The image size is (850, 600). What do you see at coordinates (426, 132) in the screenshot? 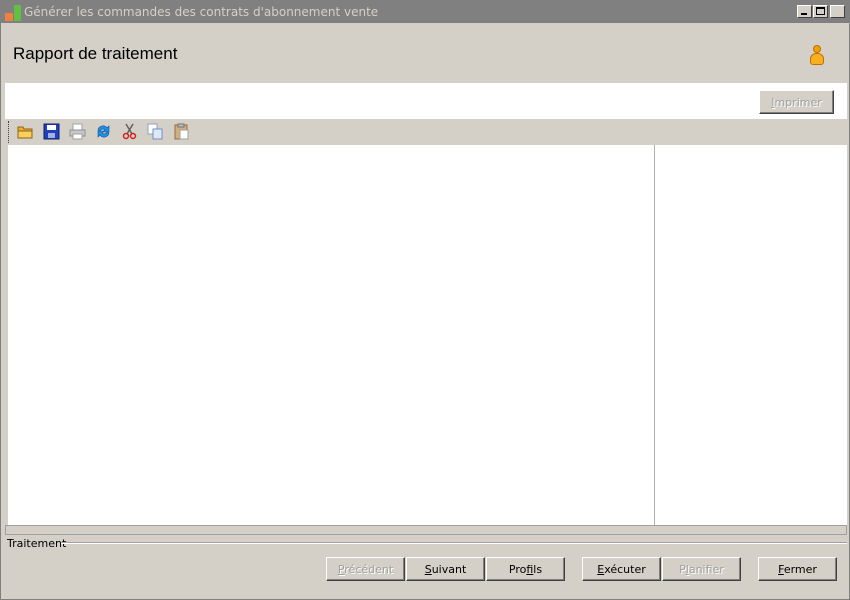
I see `editor-toolbar` at bounding box center [426, 132].